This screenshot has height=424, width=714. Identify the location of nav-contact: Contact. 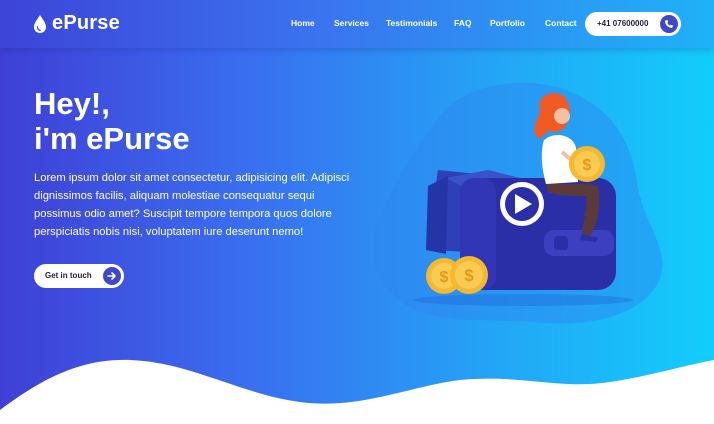
(561, 23).